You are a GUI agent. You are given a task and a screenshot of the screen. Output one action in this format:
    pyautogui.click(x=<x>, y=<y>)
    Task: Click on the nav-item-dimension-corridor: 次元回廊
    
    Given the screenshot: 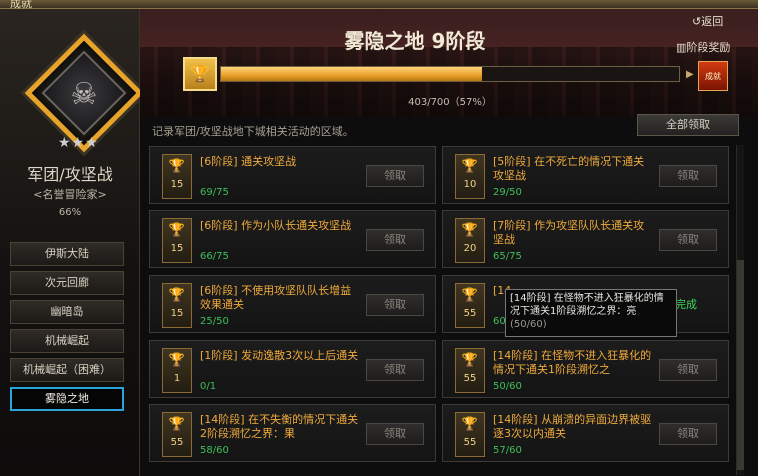 What is the action you would take?
    pyautogui.click(x=67, y=283)
    